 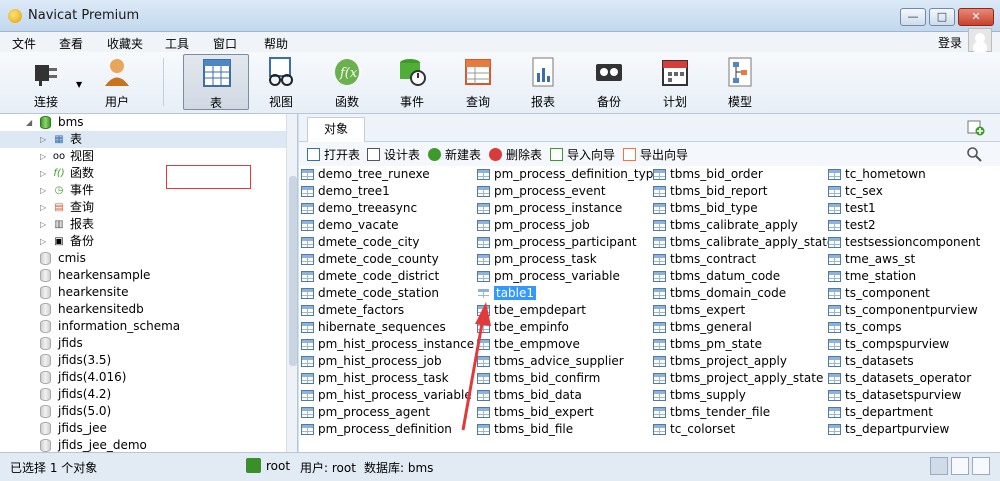 I want to click on export-wizard-button: 导出向导, so click(x=655, y=155).